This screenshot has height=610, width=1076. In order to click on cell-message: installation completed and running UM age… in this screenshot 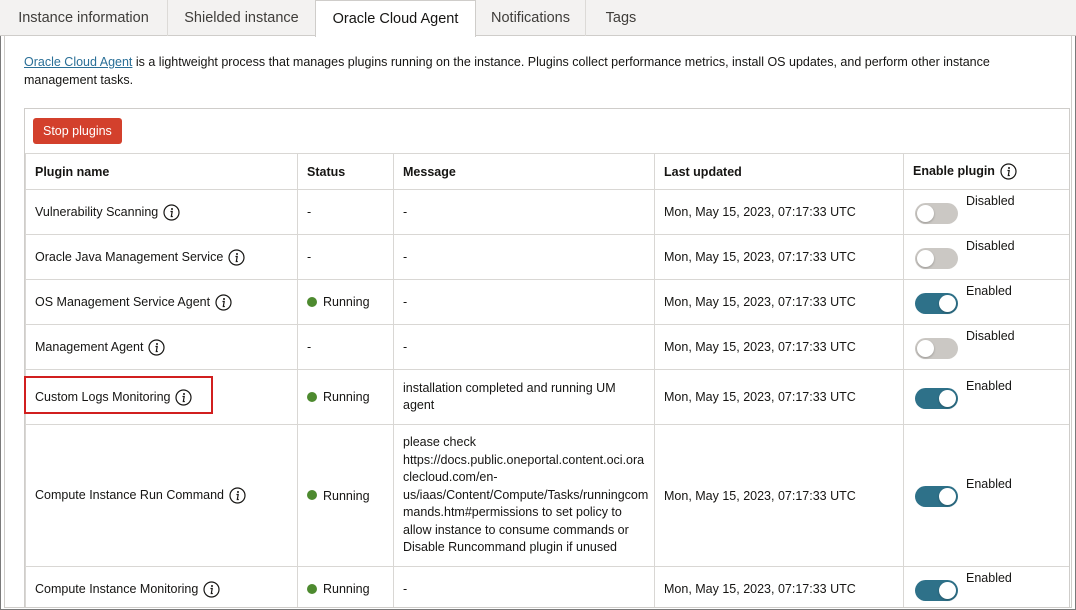, I will do `click(524, 397)`.